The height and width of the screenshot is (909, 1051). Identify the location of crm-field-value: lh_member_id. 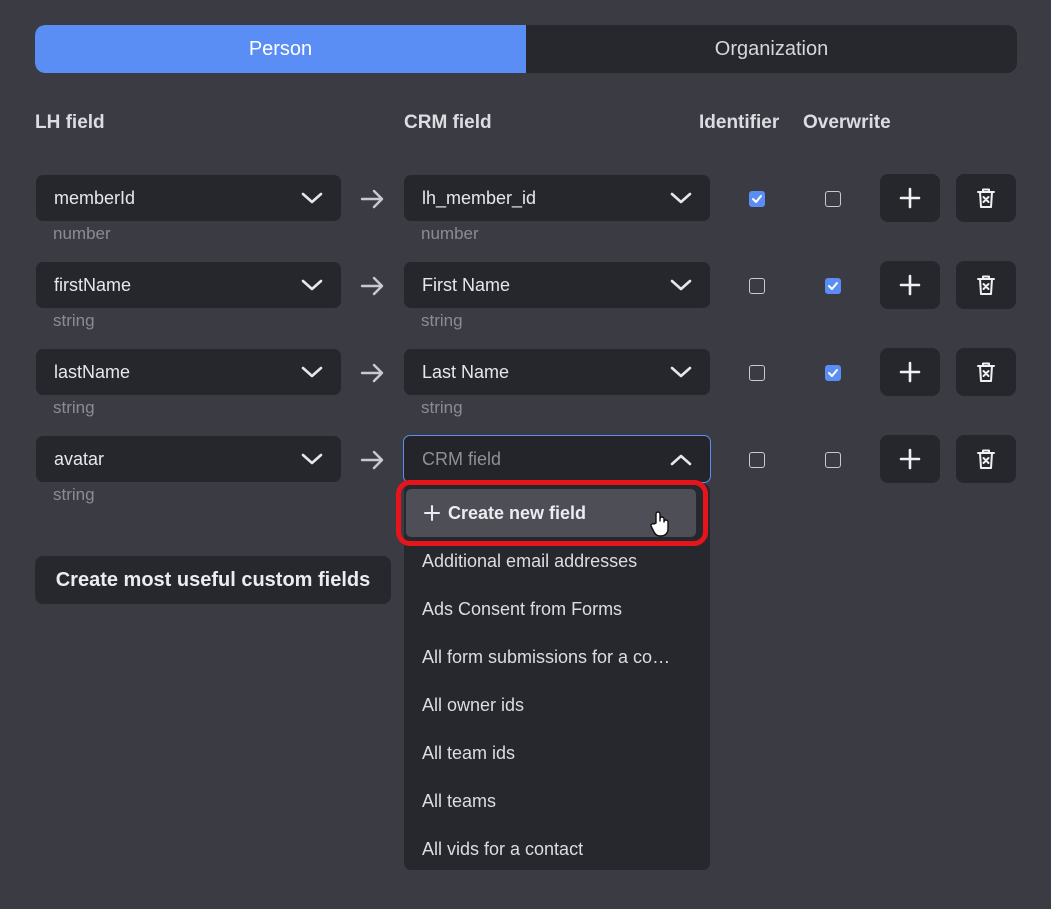
(479, 197).